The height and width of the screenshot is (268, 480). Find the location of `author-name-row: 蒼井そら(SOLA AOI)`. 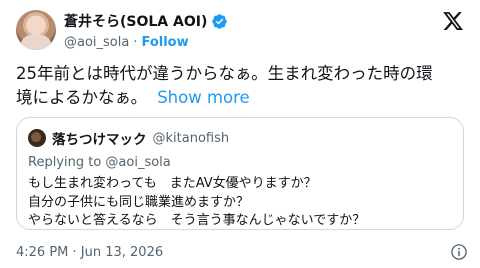

author-name-row: 蒼井そら(SOLA AOI) is located at coordinates (146, 21).